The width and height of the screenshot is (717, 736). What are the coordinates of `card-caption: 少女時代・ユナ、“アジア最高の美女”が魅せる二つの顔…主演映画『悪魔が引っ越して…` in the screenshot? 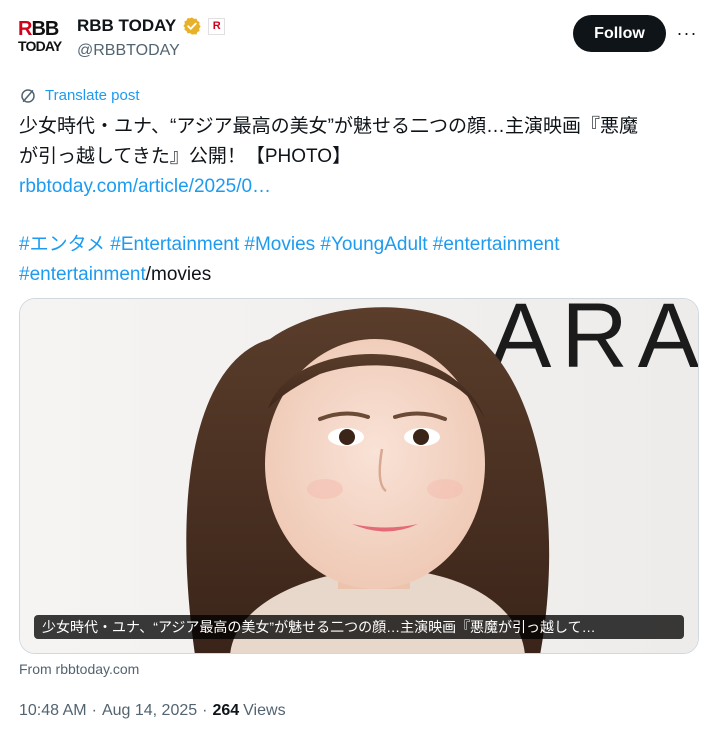 It's located at (359, 627).